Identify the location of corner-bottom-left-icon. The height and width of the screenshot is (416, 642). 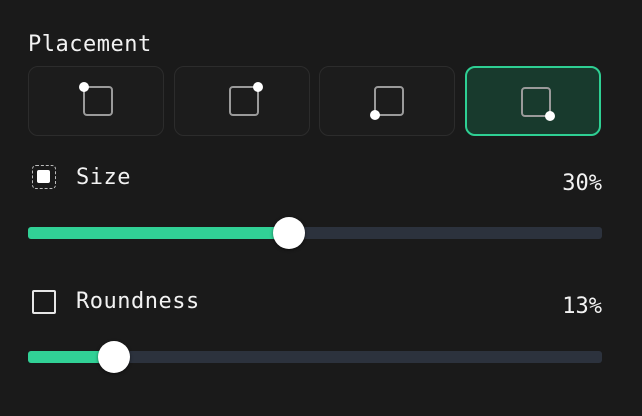
(387, 103).